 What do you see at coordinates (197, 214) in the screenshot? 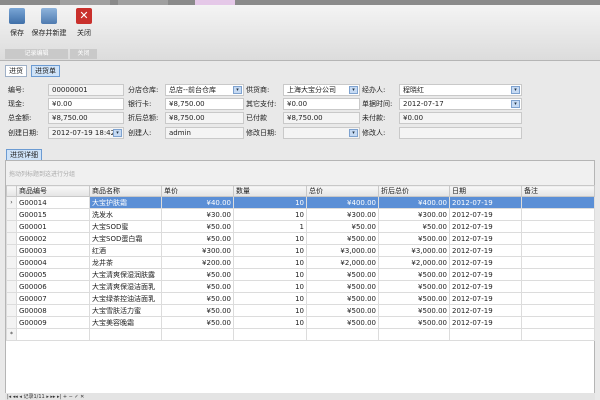
I see `cell-2: ¥30.00` at bounding box center [197, 214].